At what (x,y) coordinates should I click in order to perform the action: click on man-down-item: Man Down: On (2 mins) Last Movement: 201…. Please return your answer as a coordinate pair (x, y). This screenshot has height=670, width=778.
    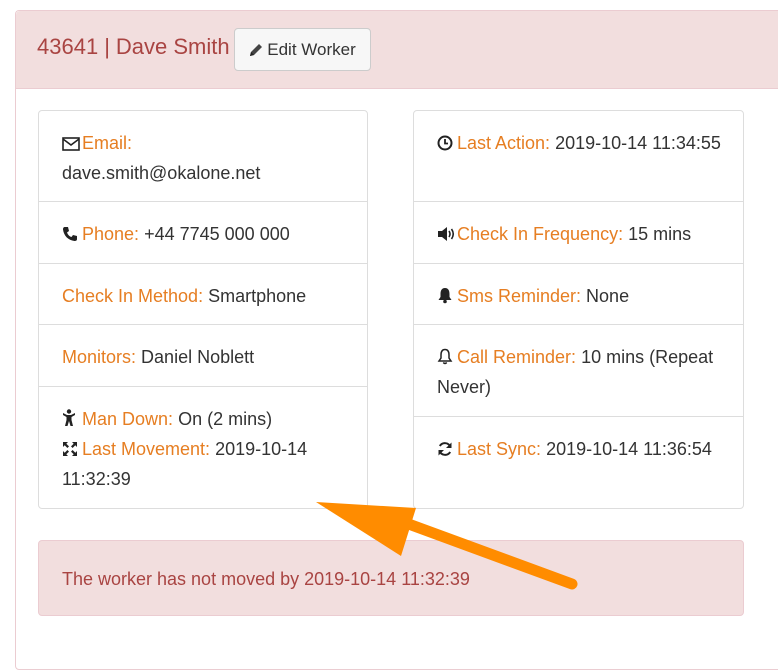
    Looking at the image, I should click on (203, 447).